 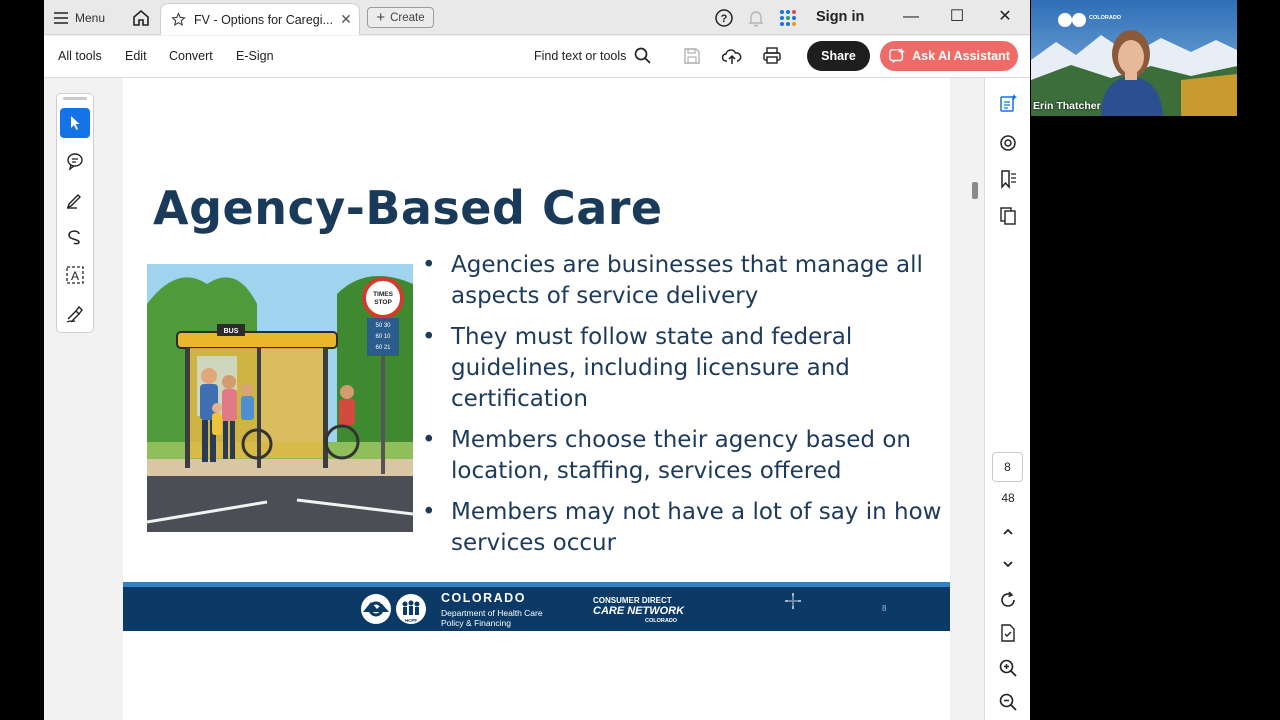 What do you see at coordinates (80, 56) in the screenshot?
I see `all-tools-menu: All tools` at bounding box center [80, 56].